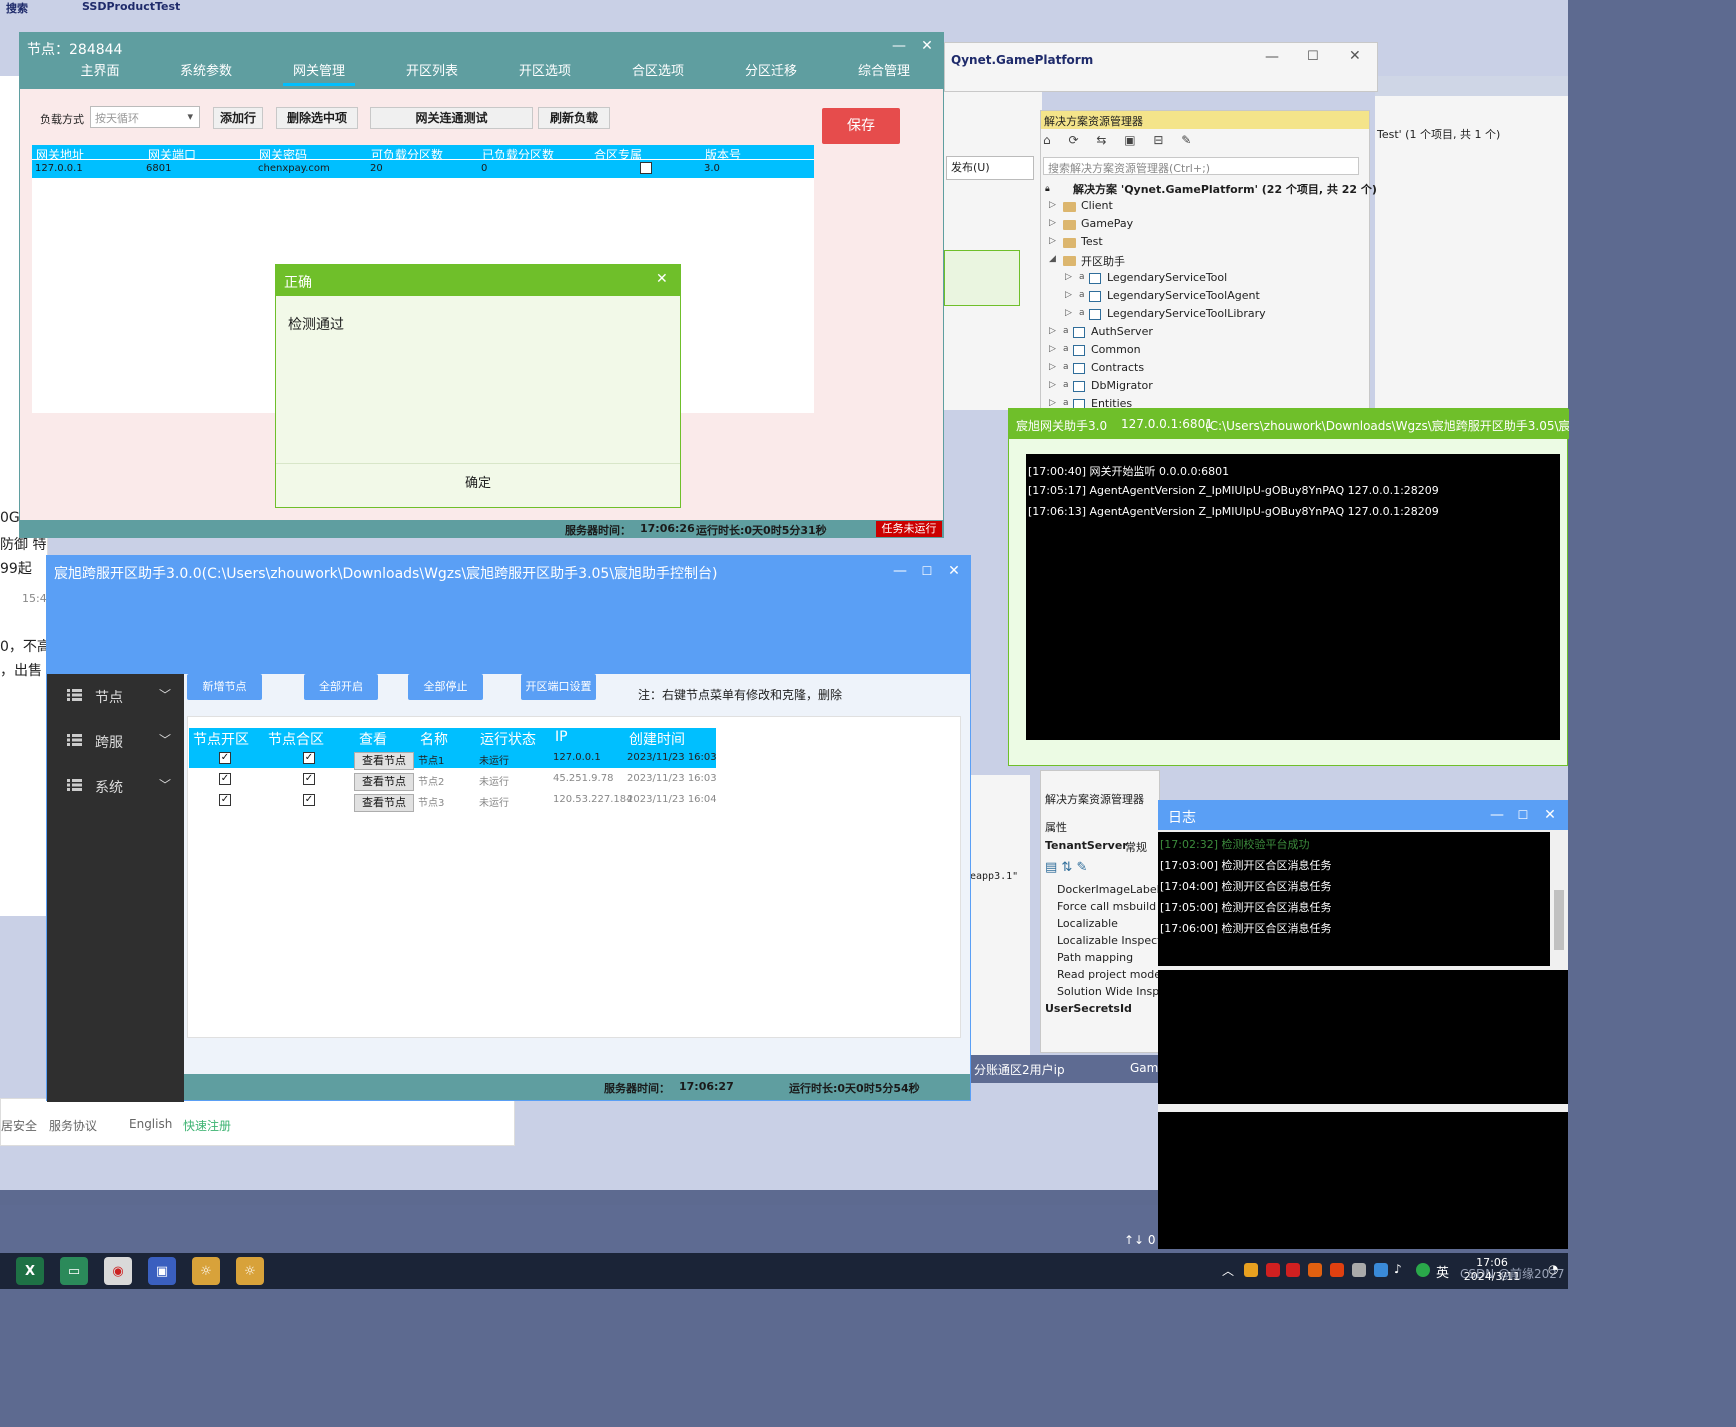  Describe the element at coordinates (431, 780) in the screenshot. I see `node-name: 节点2` at that location.